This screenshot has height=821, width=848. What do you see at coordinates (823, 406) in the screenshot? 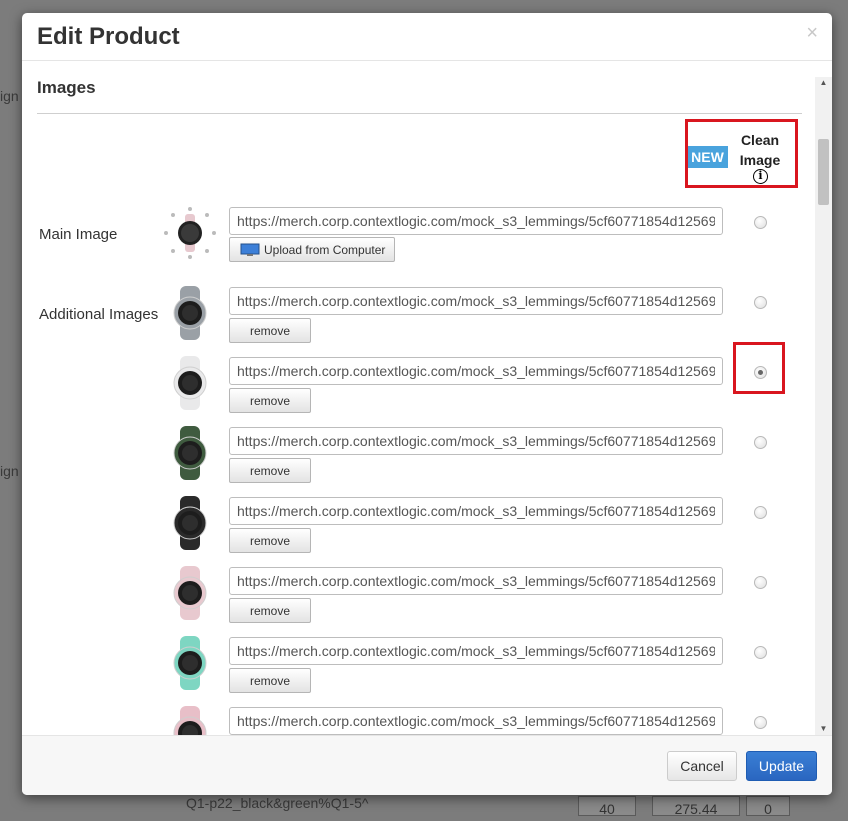
I see `modal-scrollbar: ▲ ▼` at bounding box center [823, 406].